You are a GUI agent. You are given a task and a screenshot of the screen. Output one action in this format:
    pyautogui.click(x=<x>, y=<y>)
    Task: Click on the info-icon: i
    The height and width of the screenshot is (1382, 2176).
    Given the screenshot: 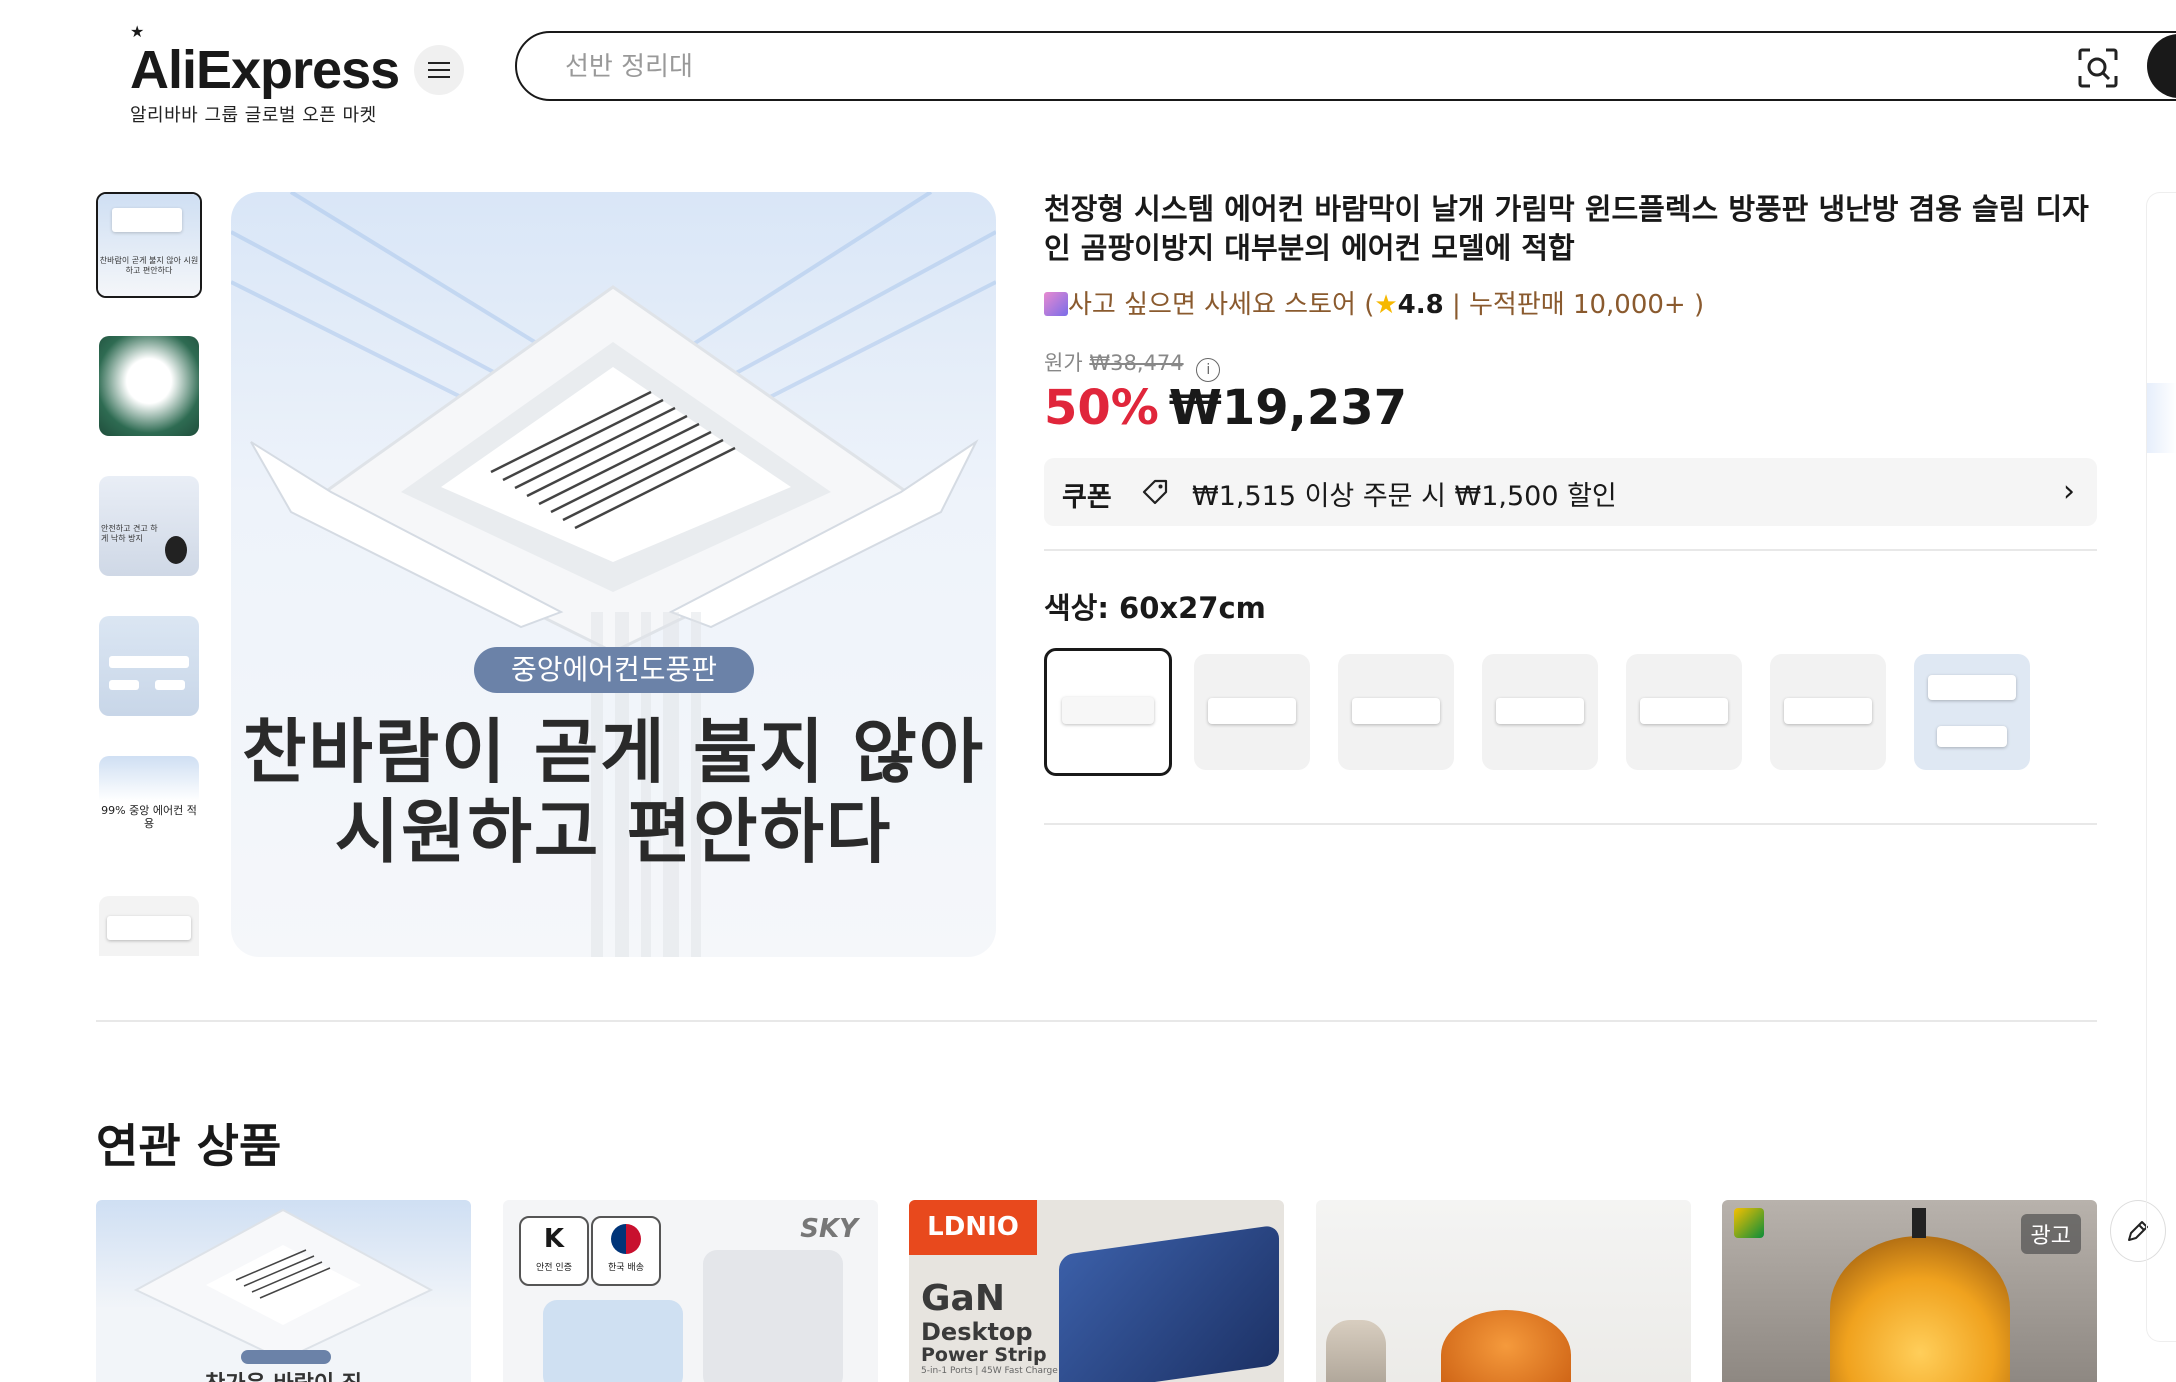 What is the action you would take?
    pyautogui.click(x=1208, y=370)
    